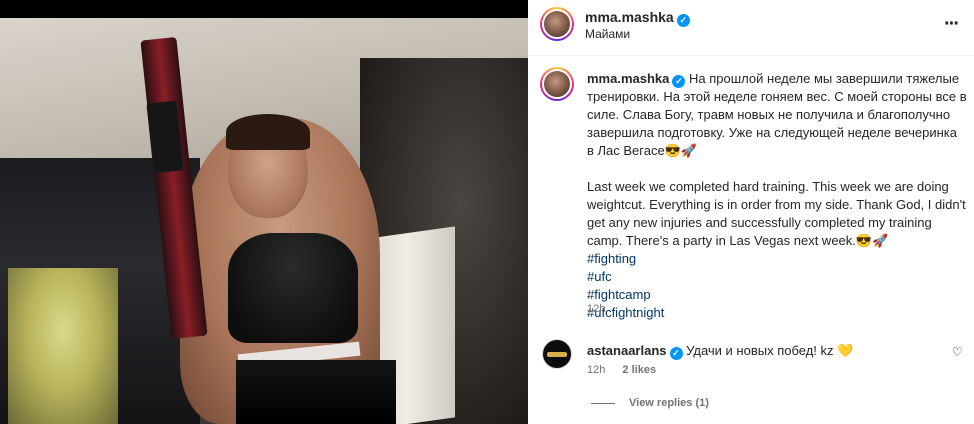  Describe the element at coordinates (607, 34) in the screenshot. I see `post-location: Майами` at that location.